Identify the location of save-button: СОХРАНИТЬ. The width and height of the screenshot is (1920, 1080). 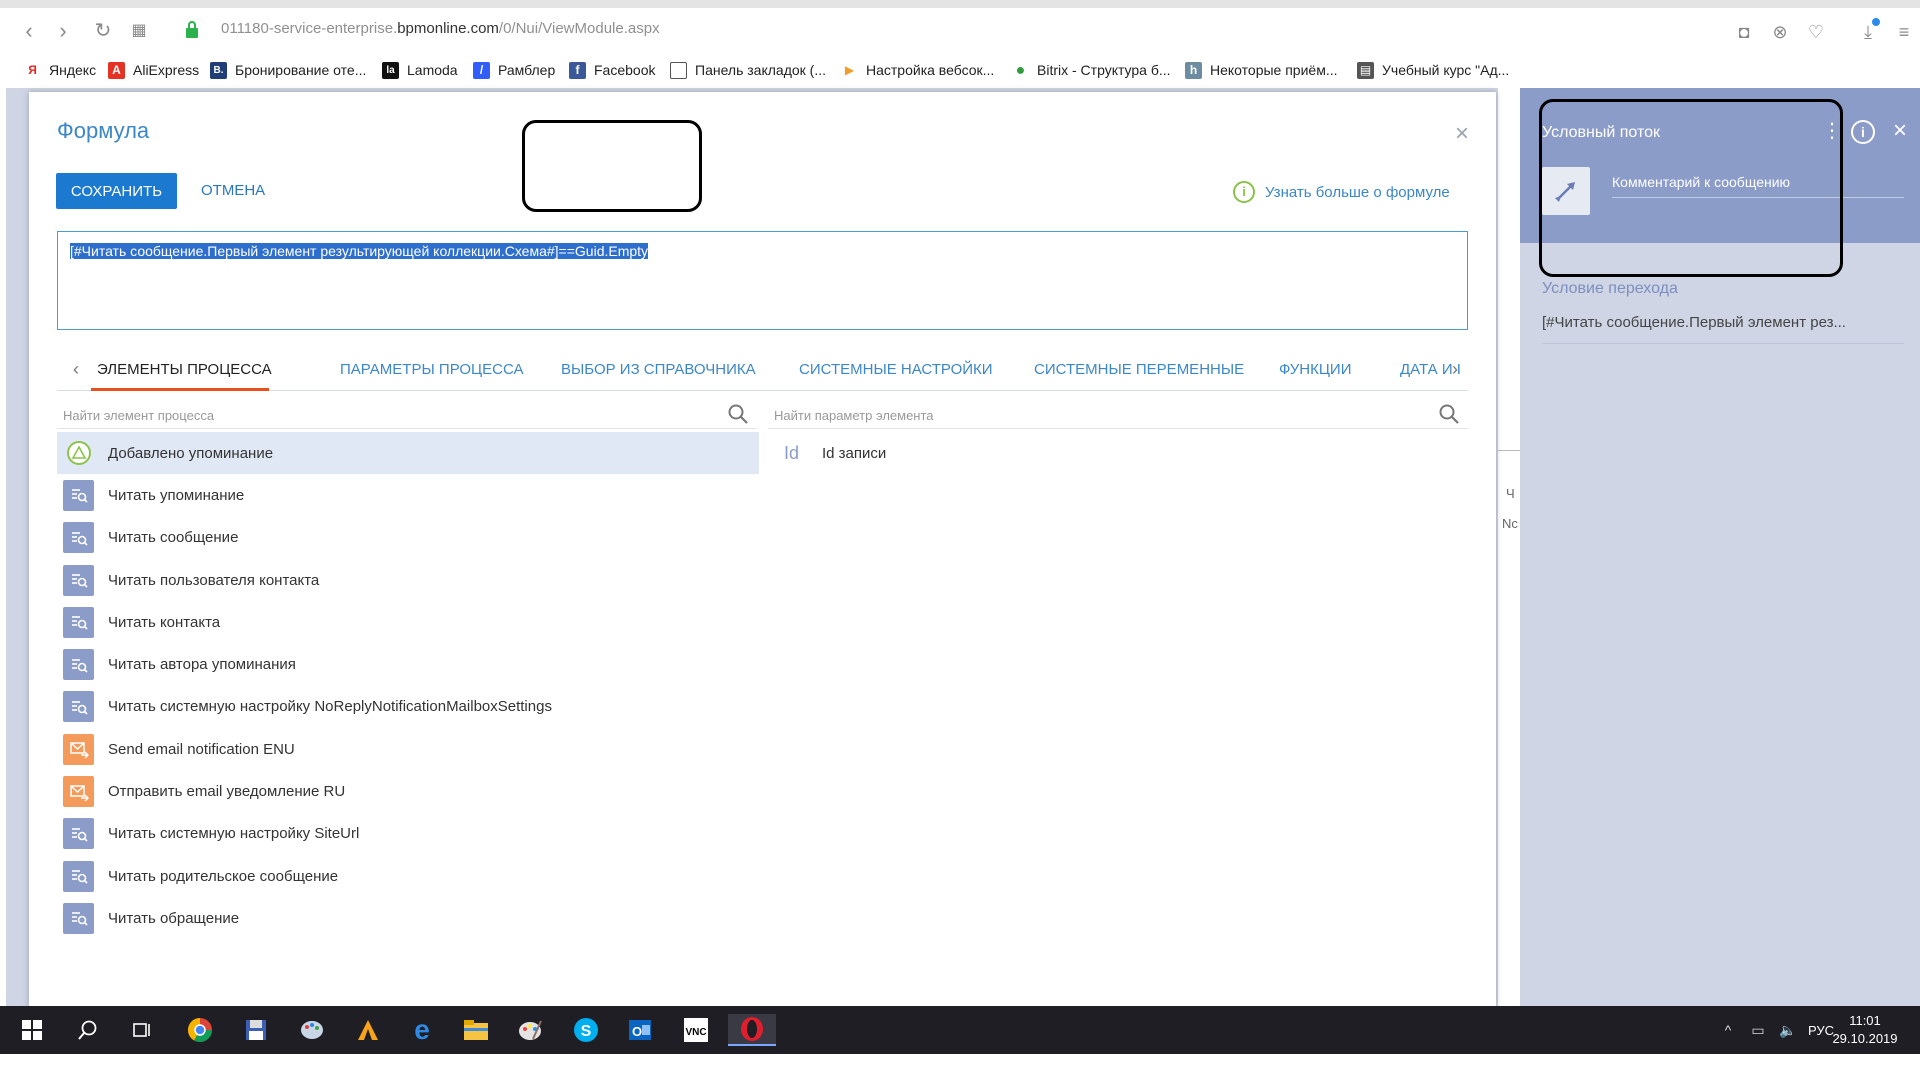
(116, 191).